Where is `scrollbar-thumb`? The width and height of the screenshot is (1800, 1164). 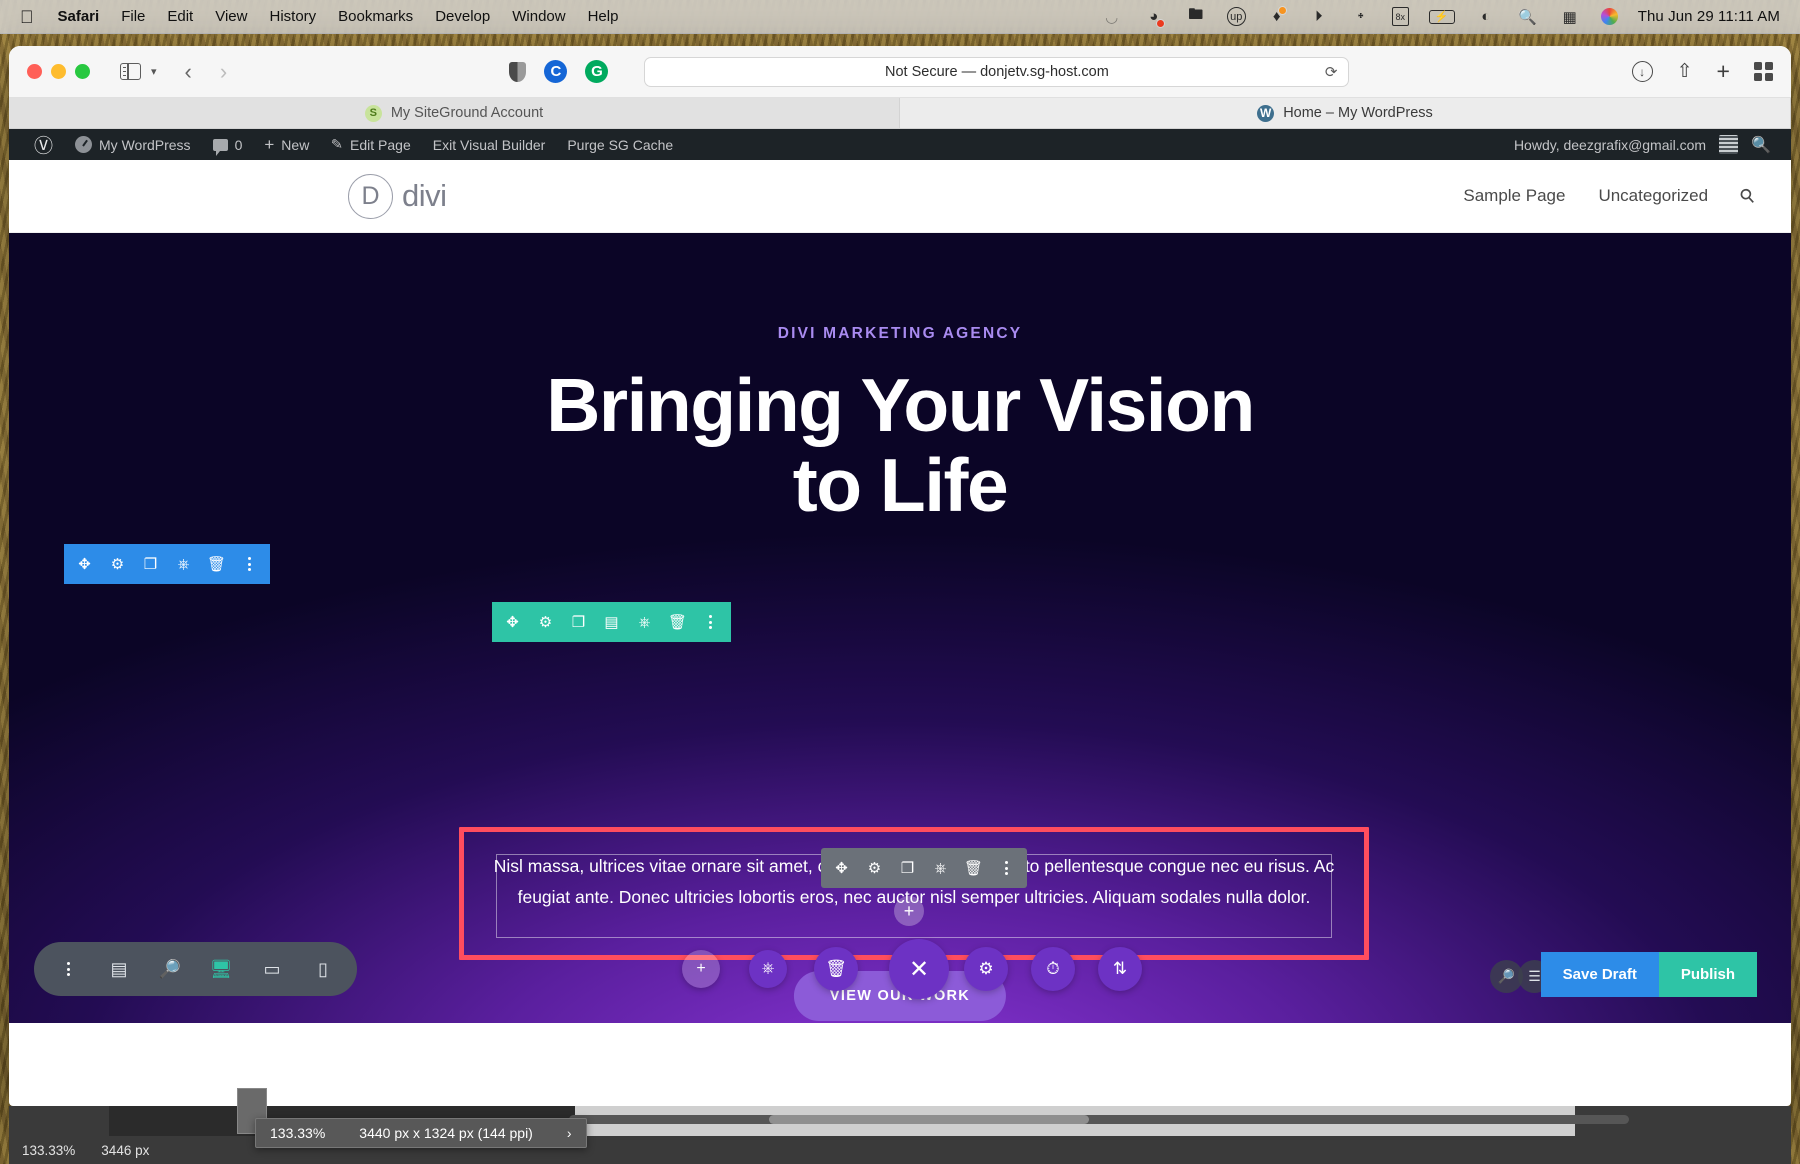
scrollbar-thumb is located at coordinates (929, 1119).